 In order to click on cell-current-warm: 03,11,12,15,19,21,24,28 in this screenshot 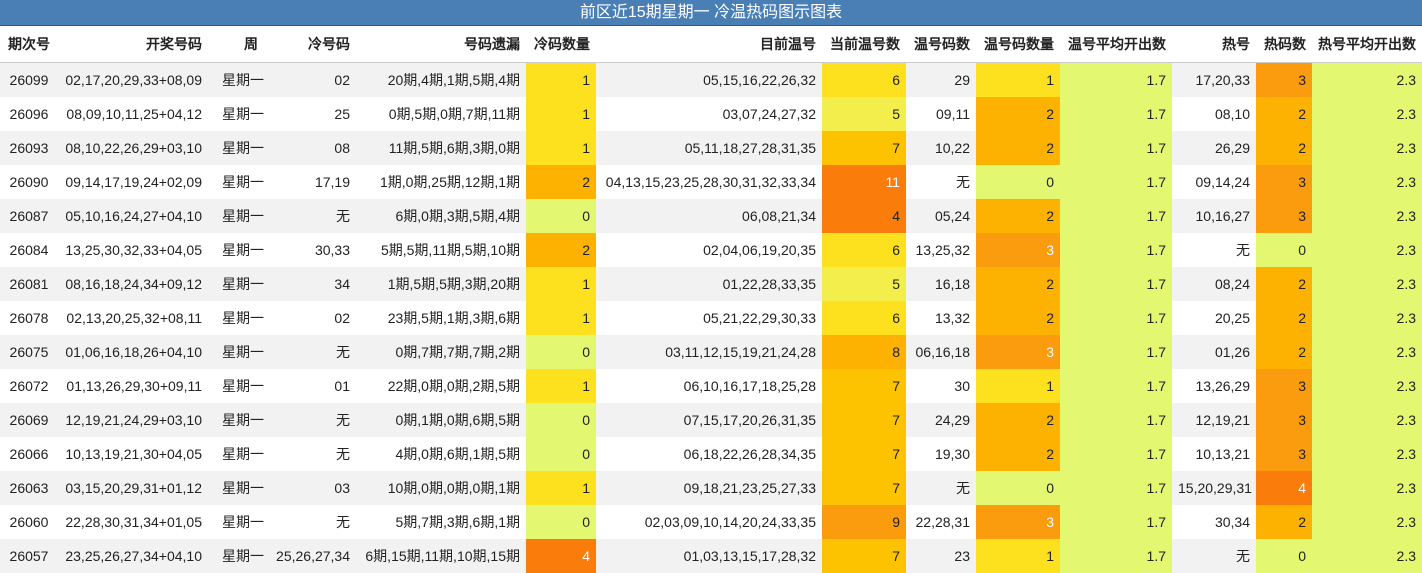, I will do `click(709, 352)`.